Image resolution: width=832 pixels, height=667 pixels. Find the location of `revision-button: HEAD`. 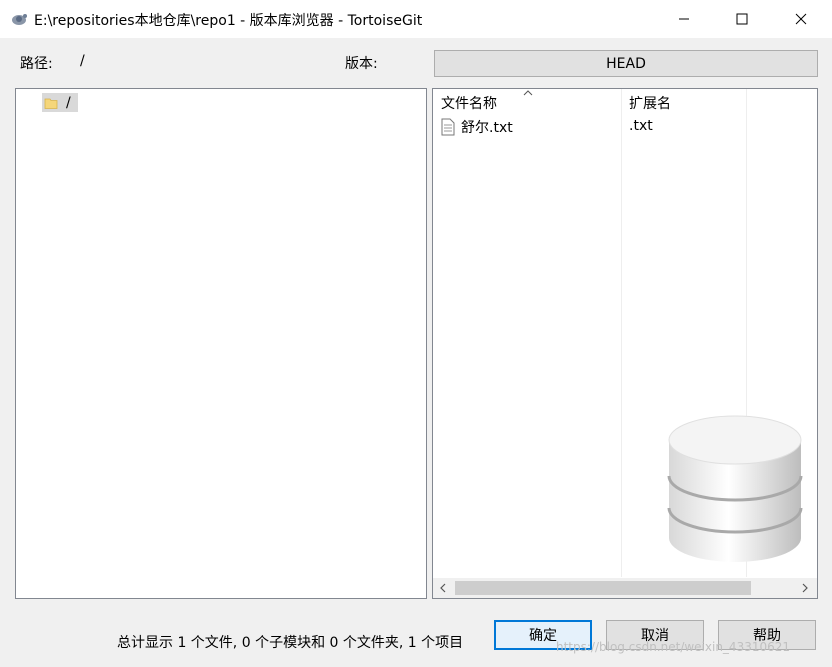

revision-button: HEAD is located at coordinates (626, 63).